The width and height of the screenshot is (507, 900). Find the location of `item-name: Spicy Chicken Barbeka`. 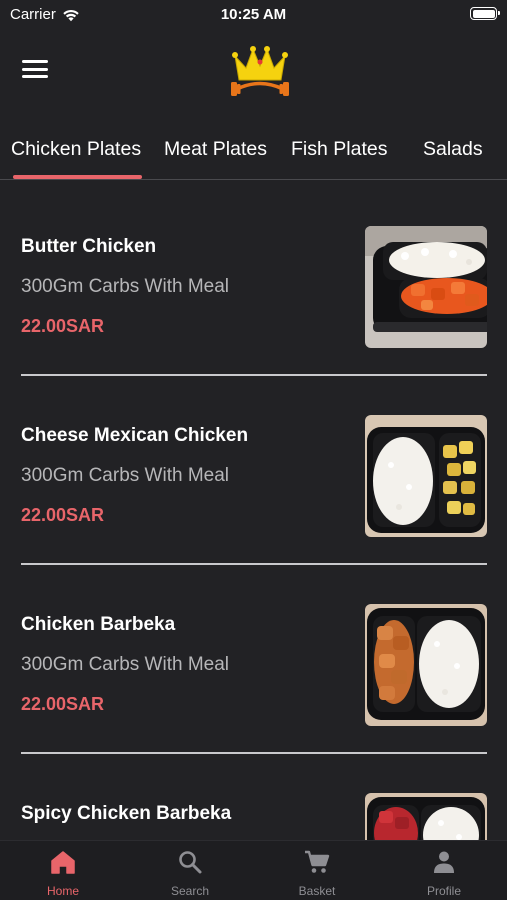

item-name: Spicy Chicken Barbeka is located at coordinates (126, 813).